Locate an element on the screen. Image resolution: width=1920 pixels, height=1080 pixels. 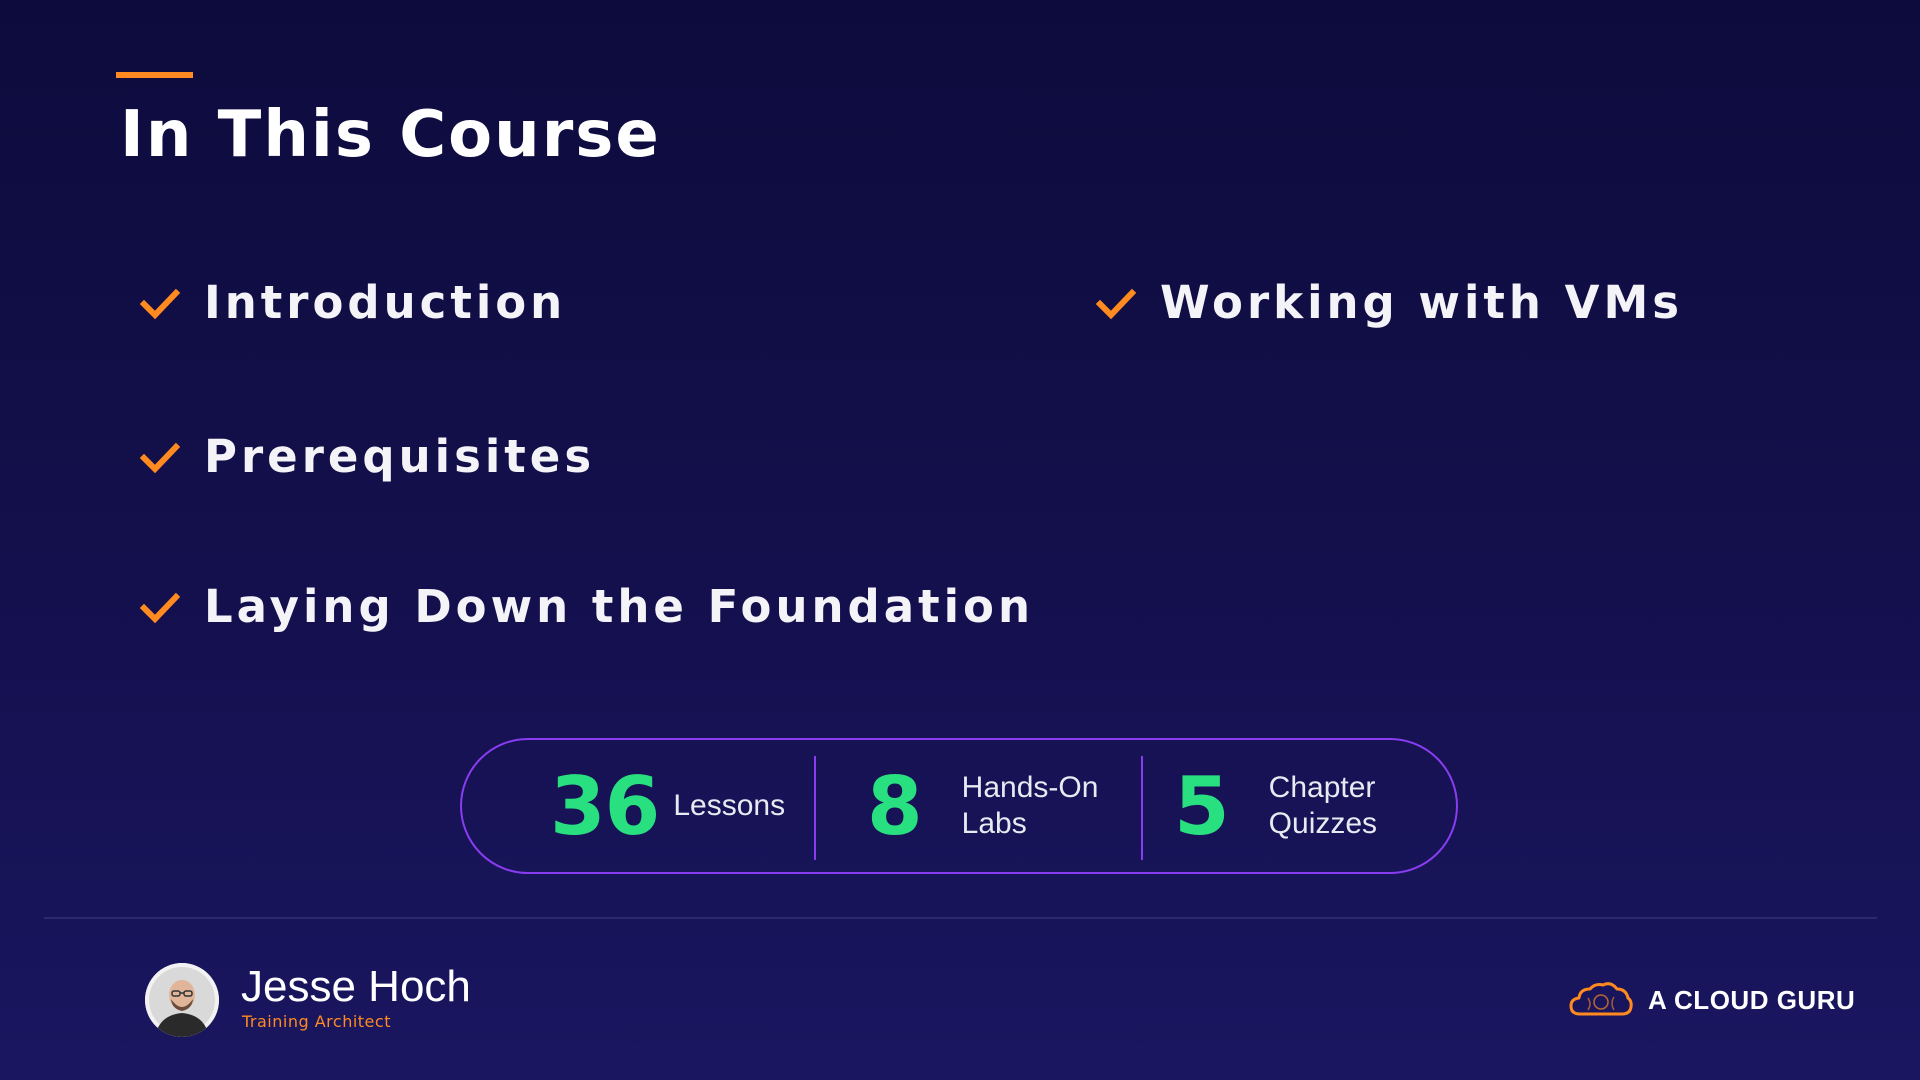
stat-quizzes-label-line1: Chapter is located at coordinates (1322, 787).